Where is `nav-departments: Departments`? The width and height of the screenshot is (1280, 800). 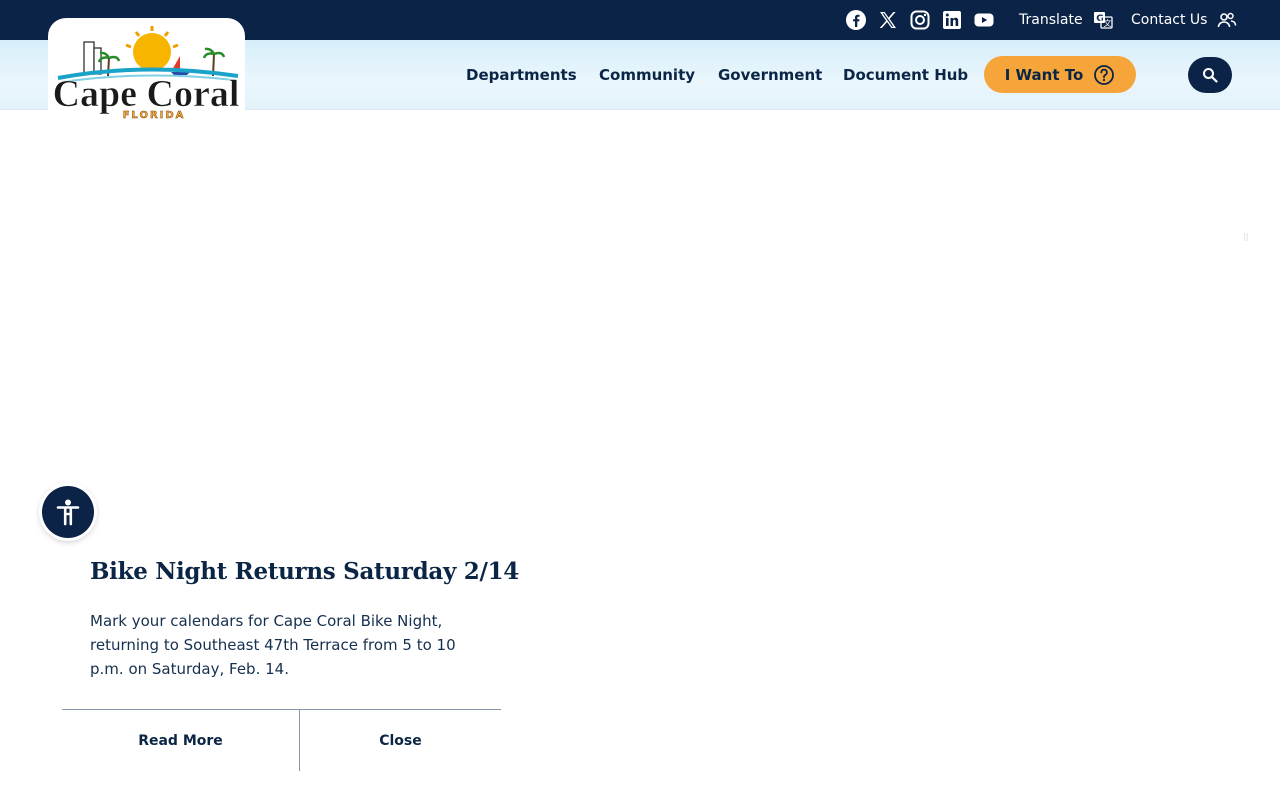
nav-departments: Departments is located at coordinates (521, 75).